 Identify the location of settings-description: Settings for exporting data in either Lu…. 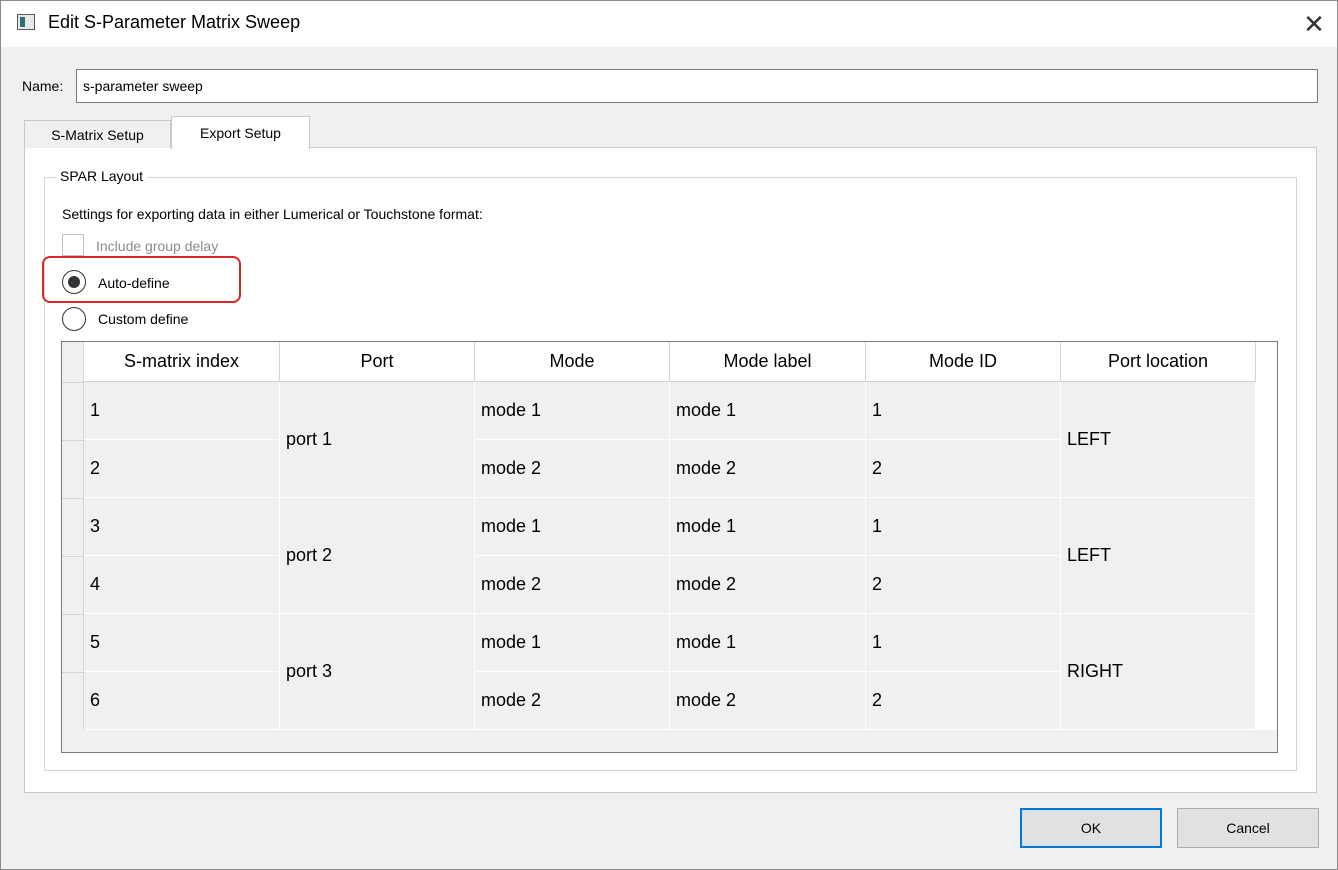
(272, 214).